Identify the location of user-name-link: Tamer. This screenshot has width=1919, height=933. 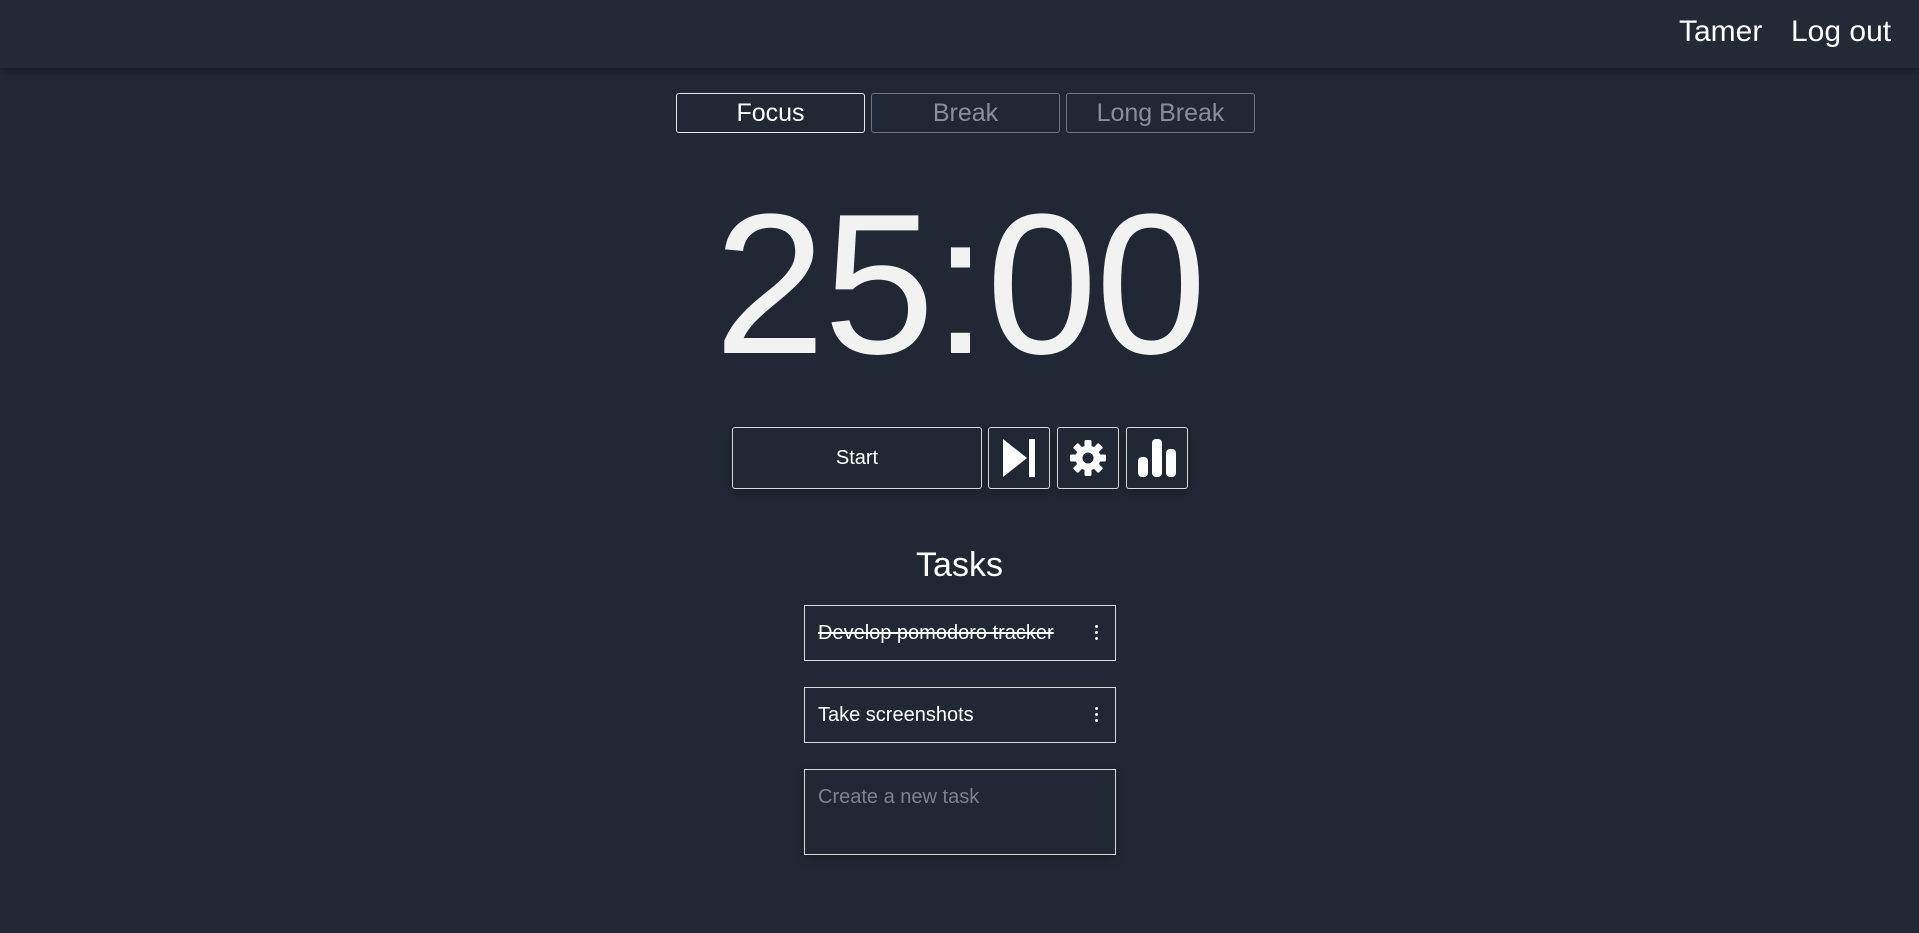
(1720, 32).